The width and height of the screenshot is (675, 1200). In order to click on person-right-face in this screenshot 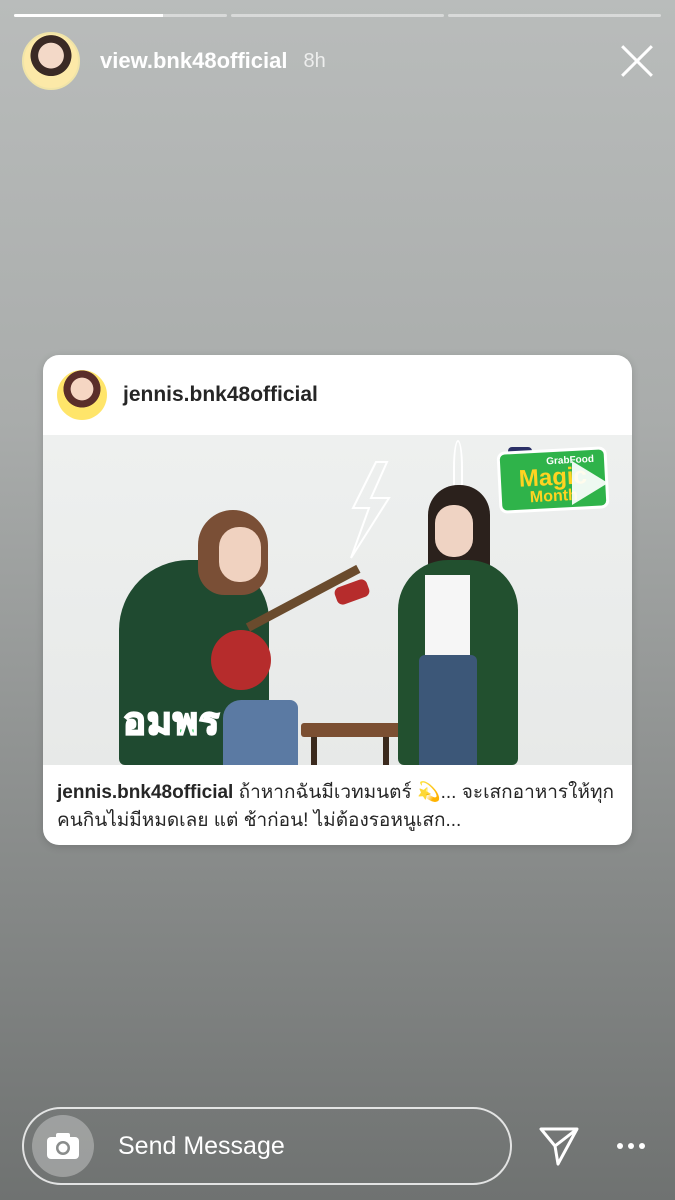, I will do `click(454, 531)`.